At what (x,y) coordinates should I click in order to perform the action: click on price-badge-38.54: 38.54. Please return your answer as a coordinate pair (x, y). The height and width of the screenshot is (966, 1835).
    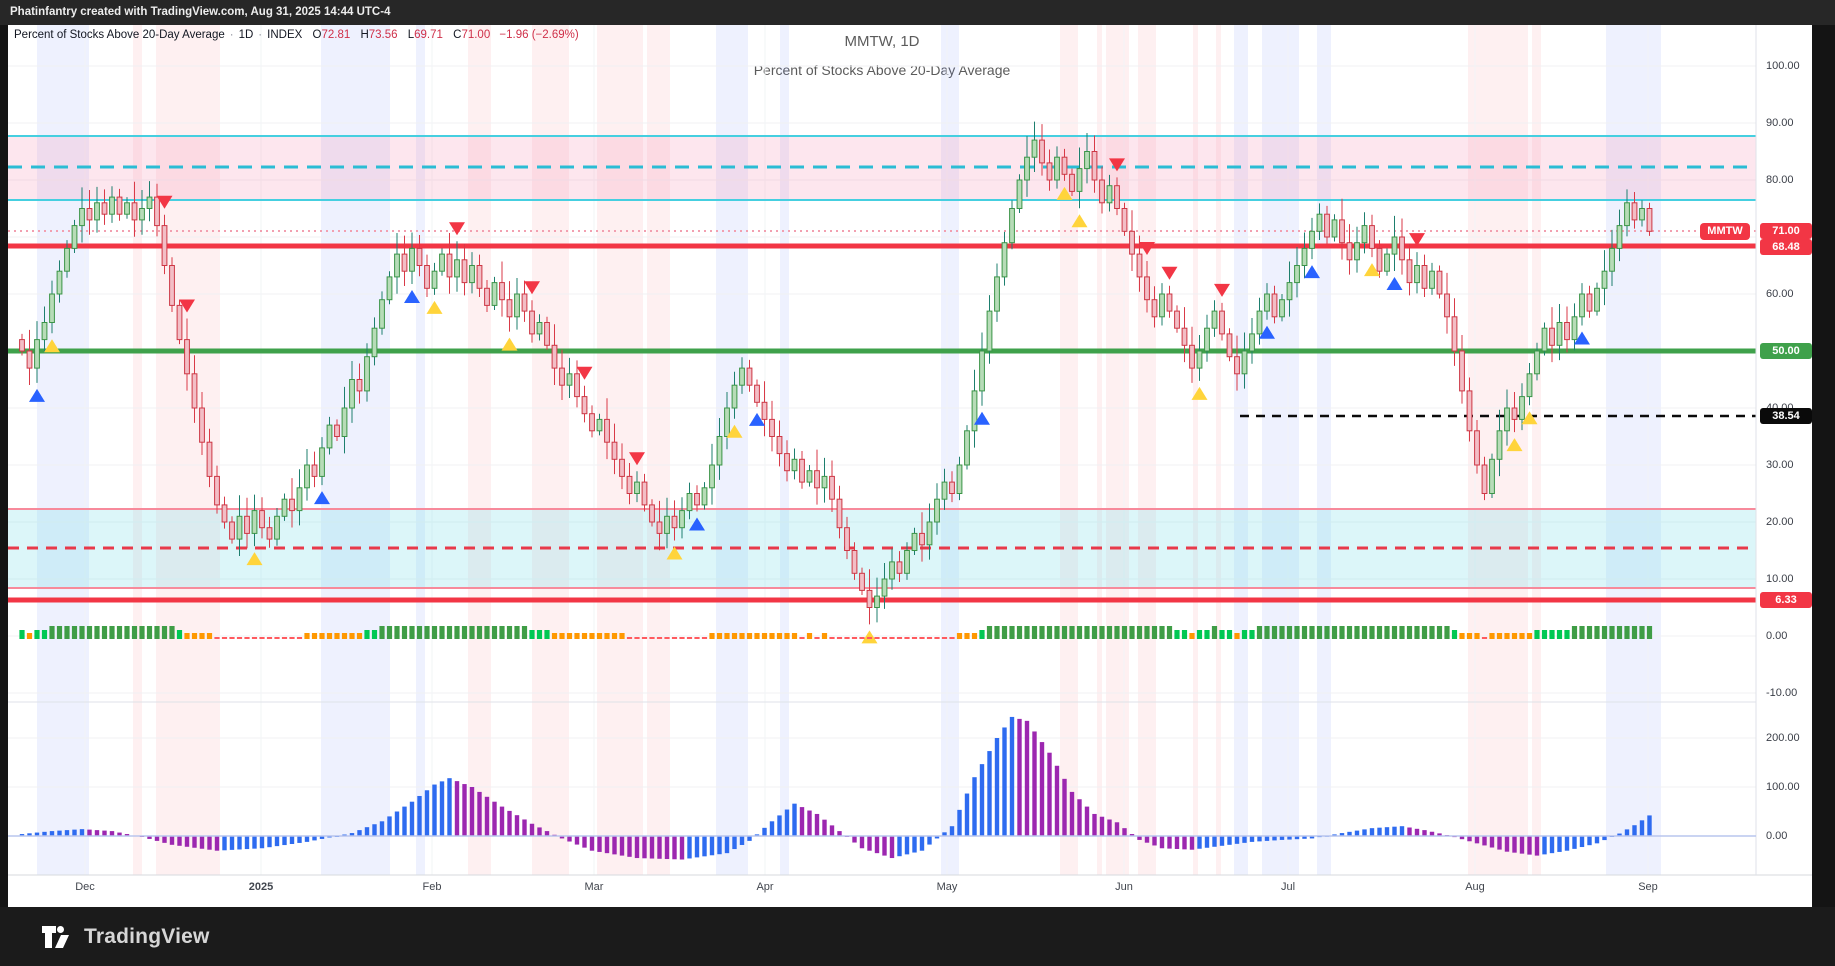
    Looking at the image, I should click on (1786, 416).